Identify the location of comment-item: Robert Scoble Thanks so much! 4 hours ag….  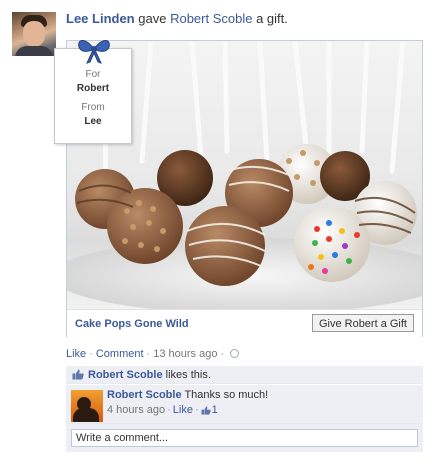
(244, 404).